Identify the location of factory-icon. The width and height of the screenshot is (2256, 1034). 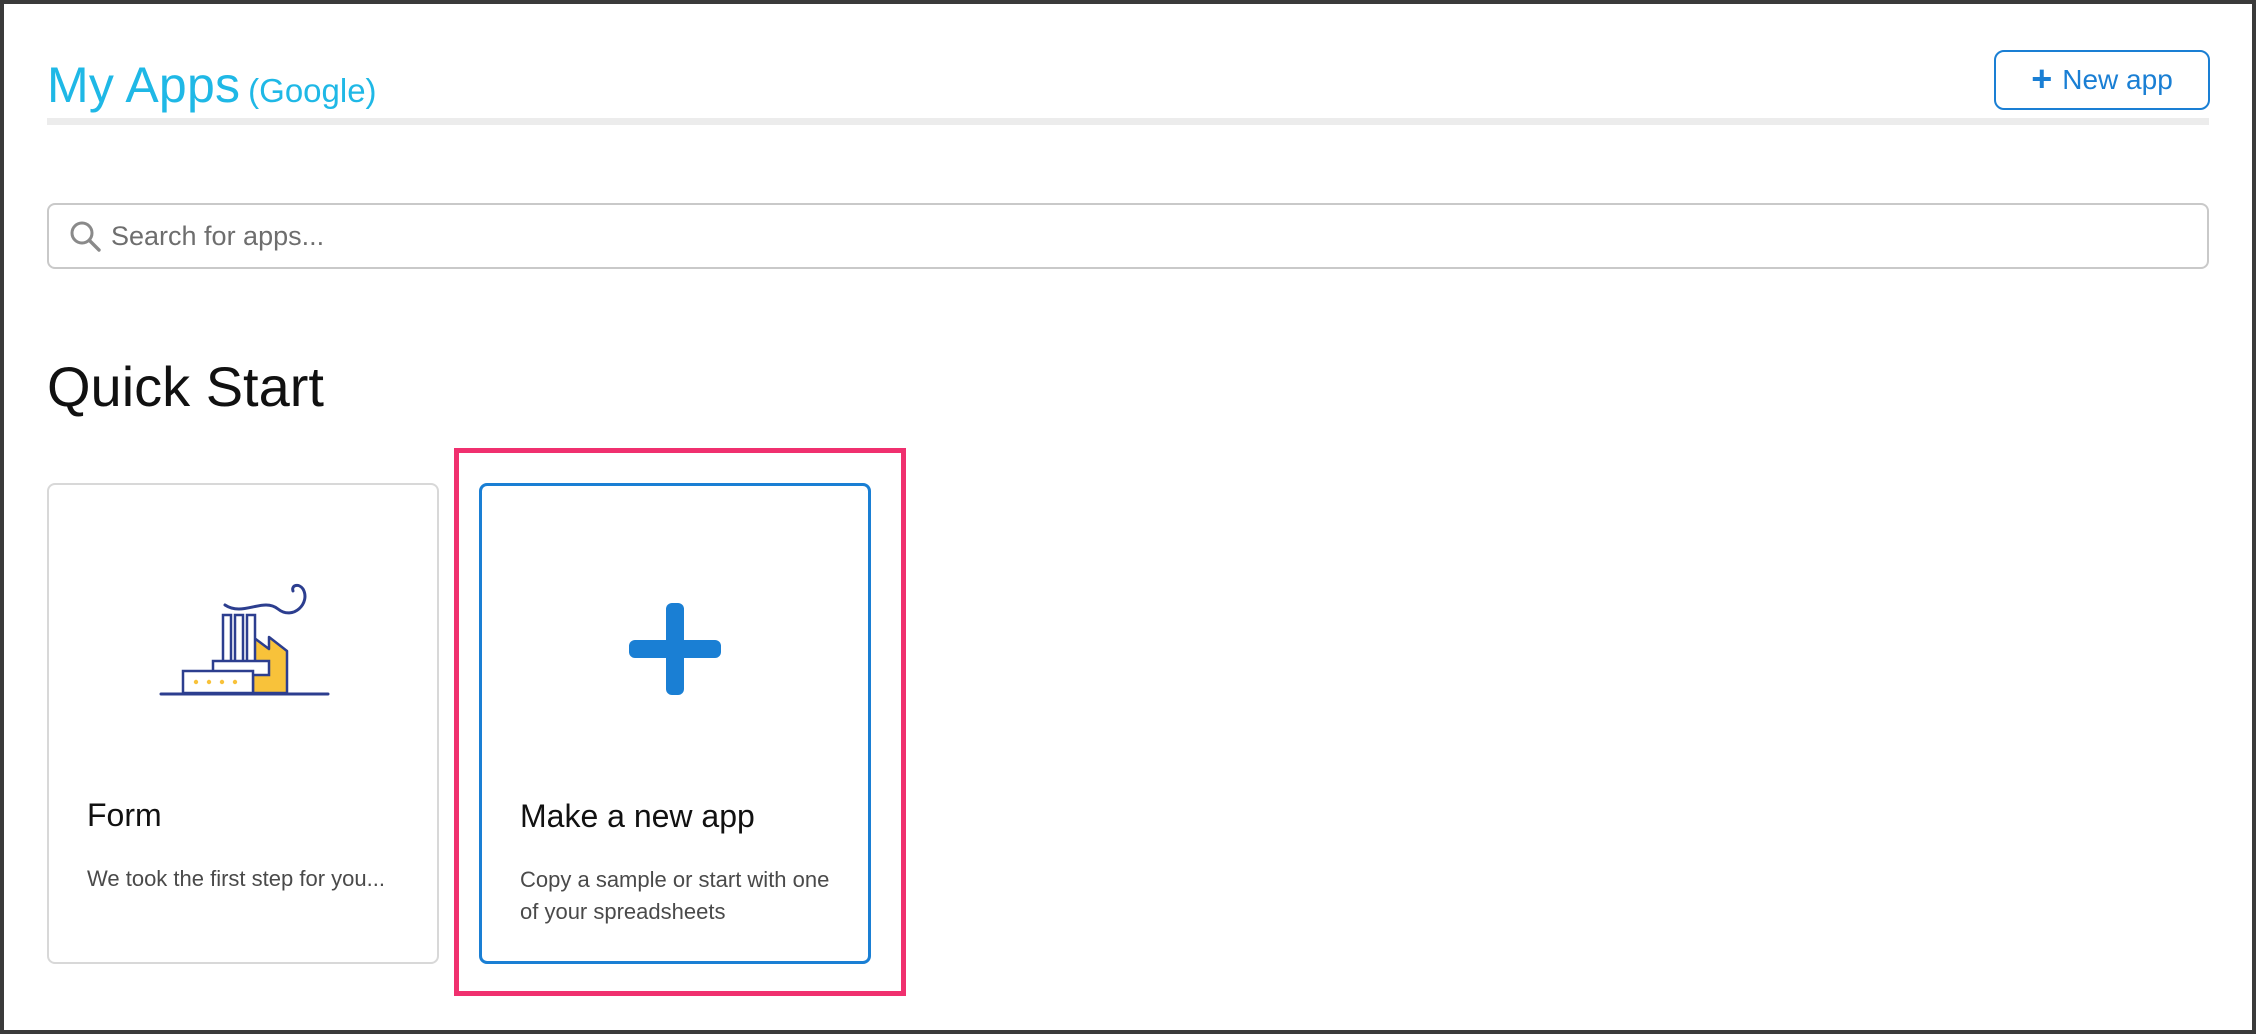
(243, 640).